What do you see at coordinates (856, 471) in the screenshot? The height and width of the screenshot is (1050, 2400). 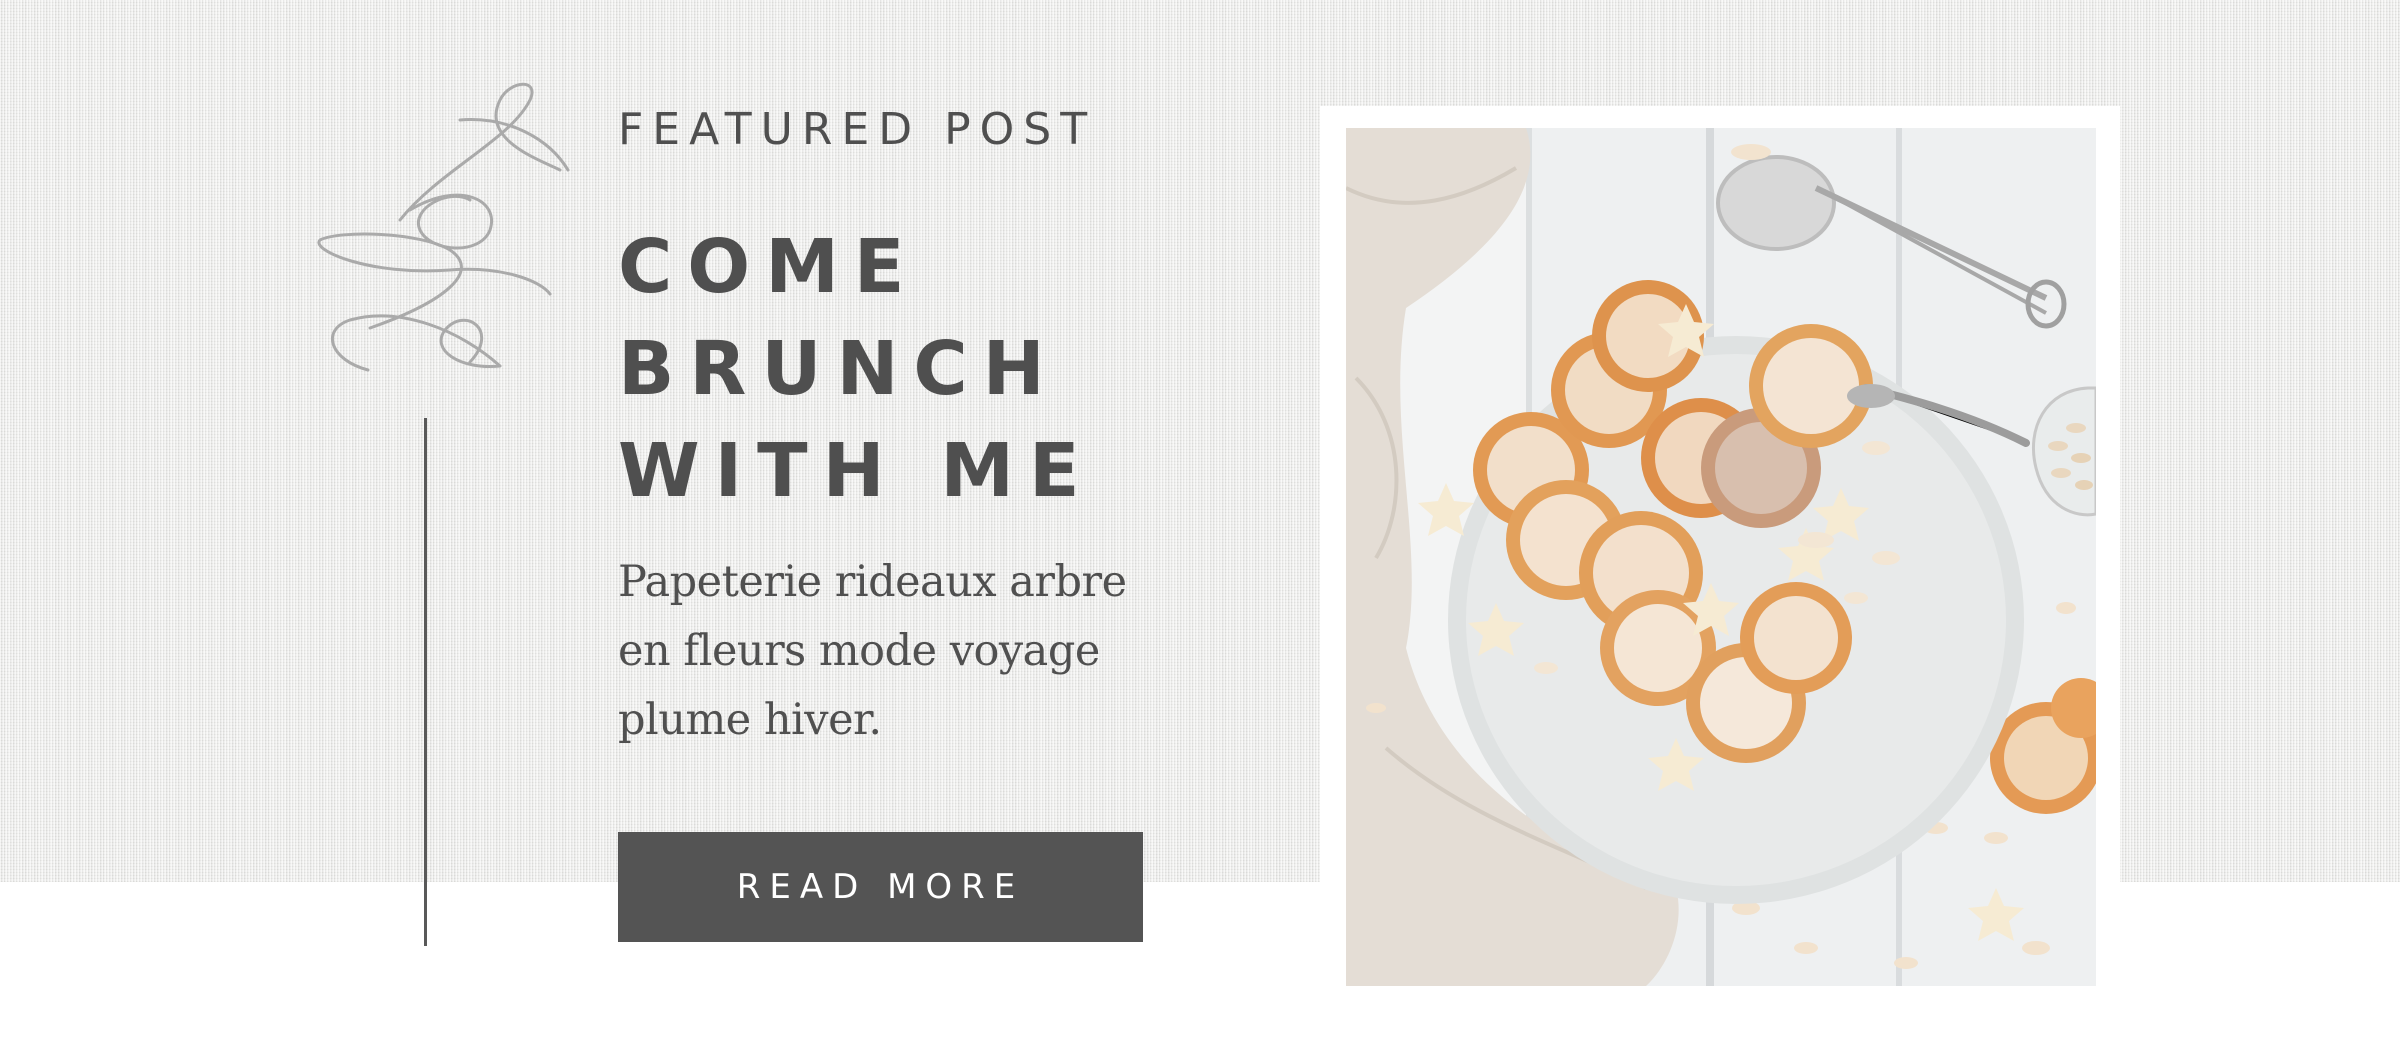 I see `post-title-line-3: WITH ME` at bounding box center [856, 471].